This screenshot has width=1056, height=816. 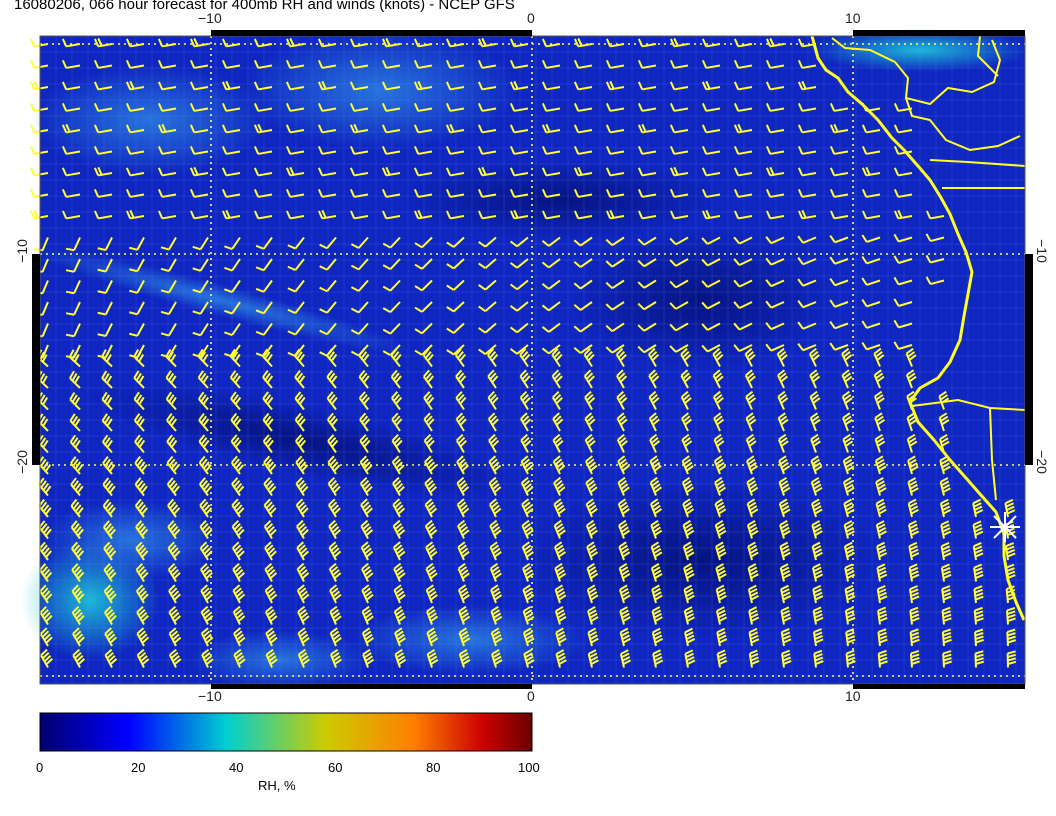 I want to click on colorbar-label-0: 0, so click(x=40, y=767).